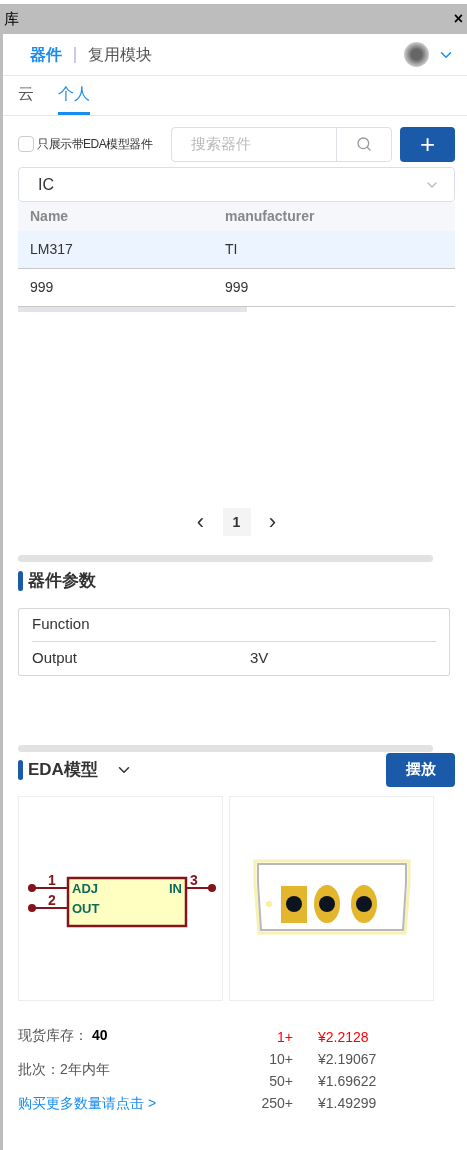  I want to click on column-header: manufacturer, so click(270, 216).